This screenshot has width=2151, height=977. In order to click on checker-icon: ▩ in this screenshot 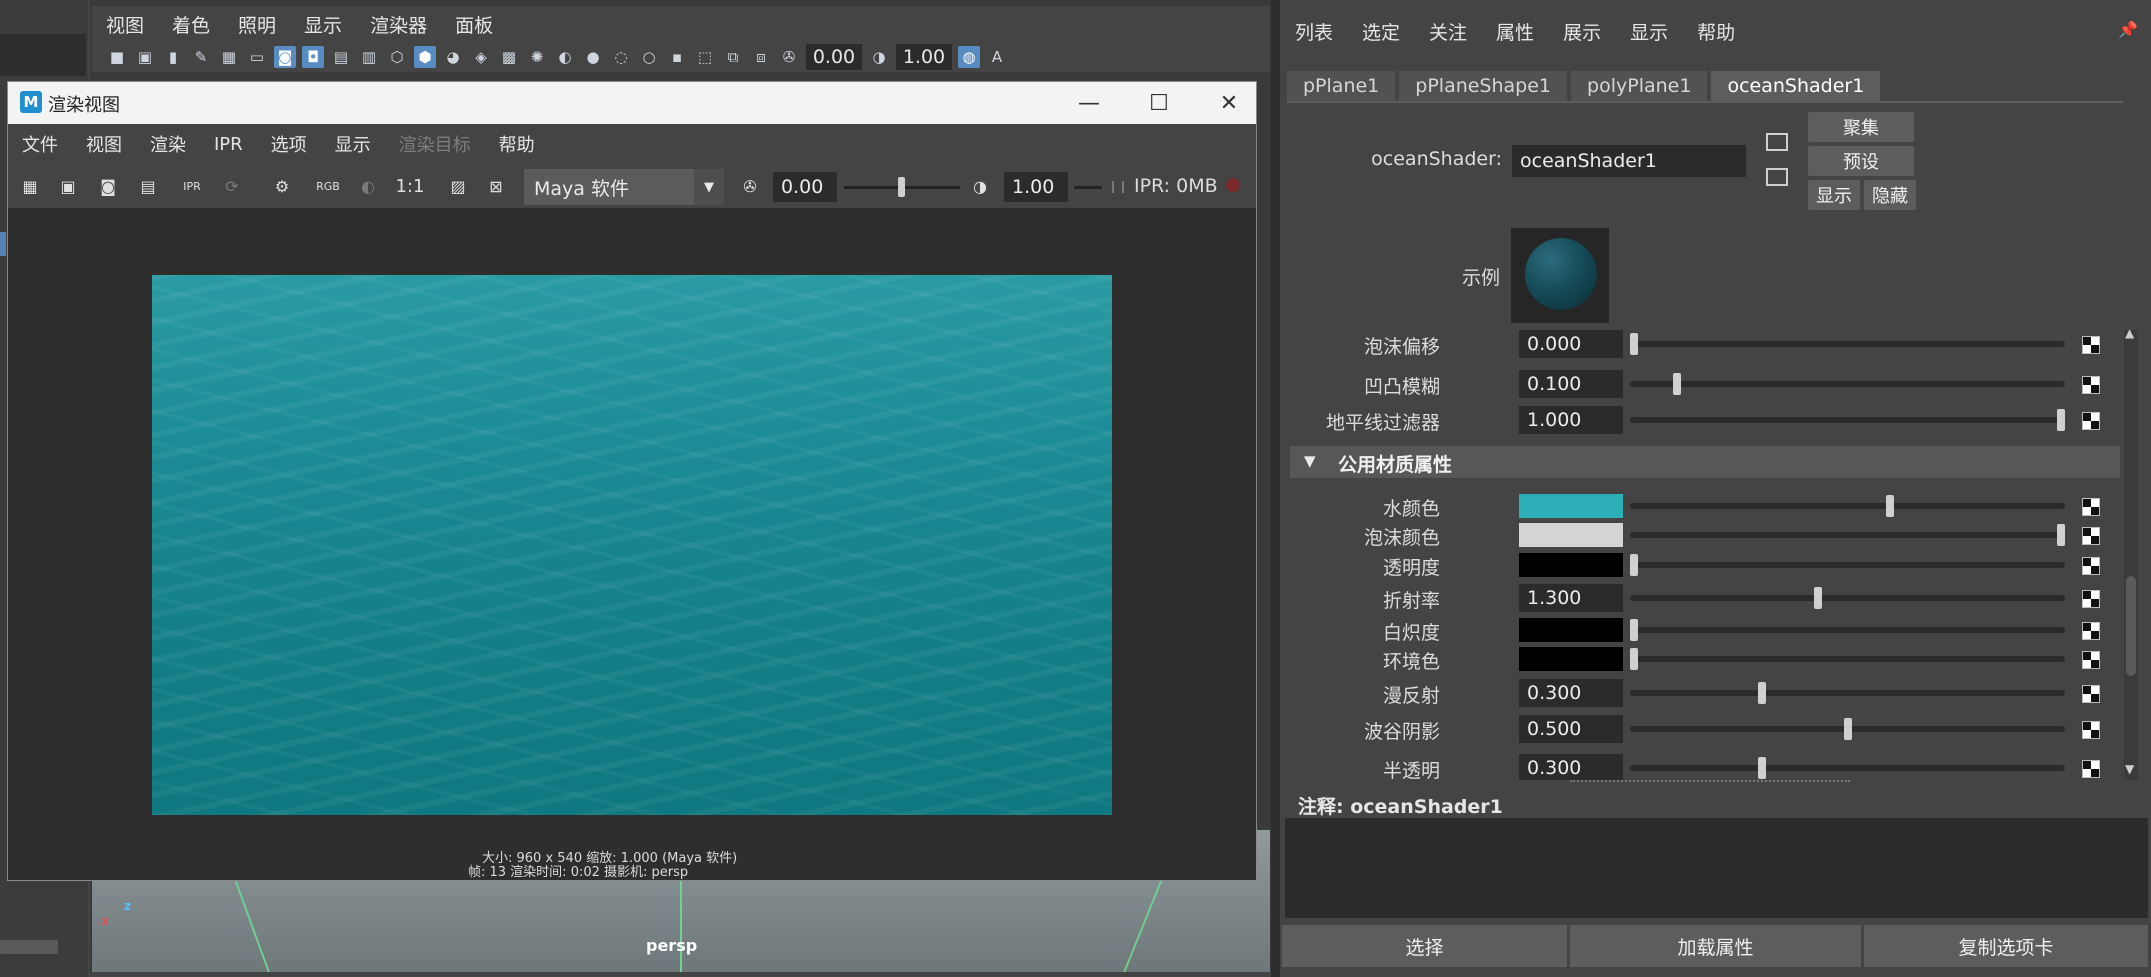, I will do `click(509, 57)`.